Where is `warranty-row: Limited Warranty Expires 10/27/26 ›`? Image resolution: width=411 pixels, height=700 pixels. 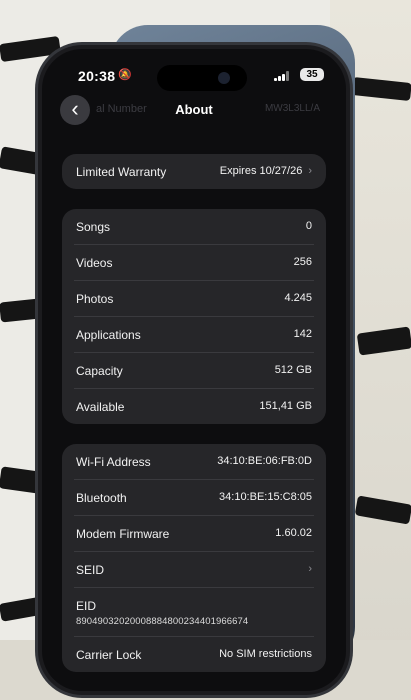
warranty-row: Limited Warranty Expires 10/27/26 › is located at coordinates (194, 171).